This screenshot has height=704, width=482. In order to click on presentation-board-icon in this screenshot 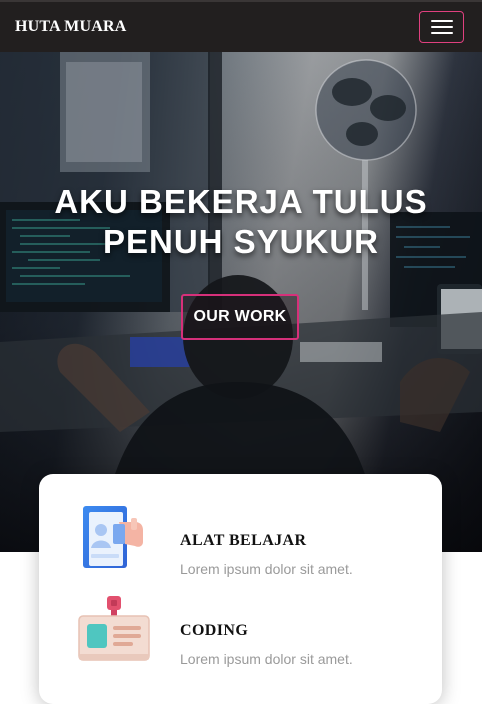, I will do `click(113, 537)`.